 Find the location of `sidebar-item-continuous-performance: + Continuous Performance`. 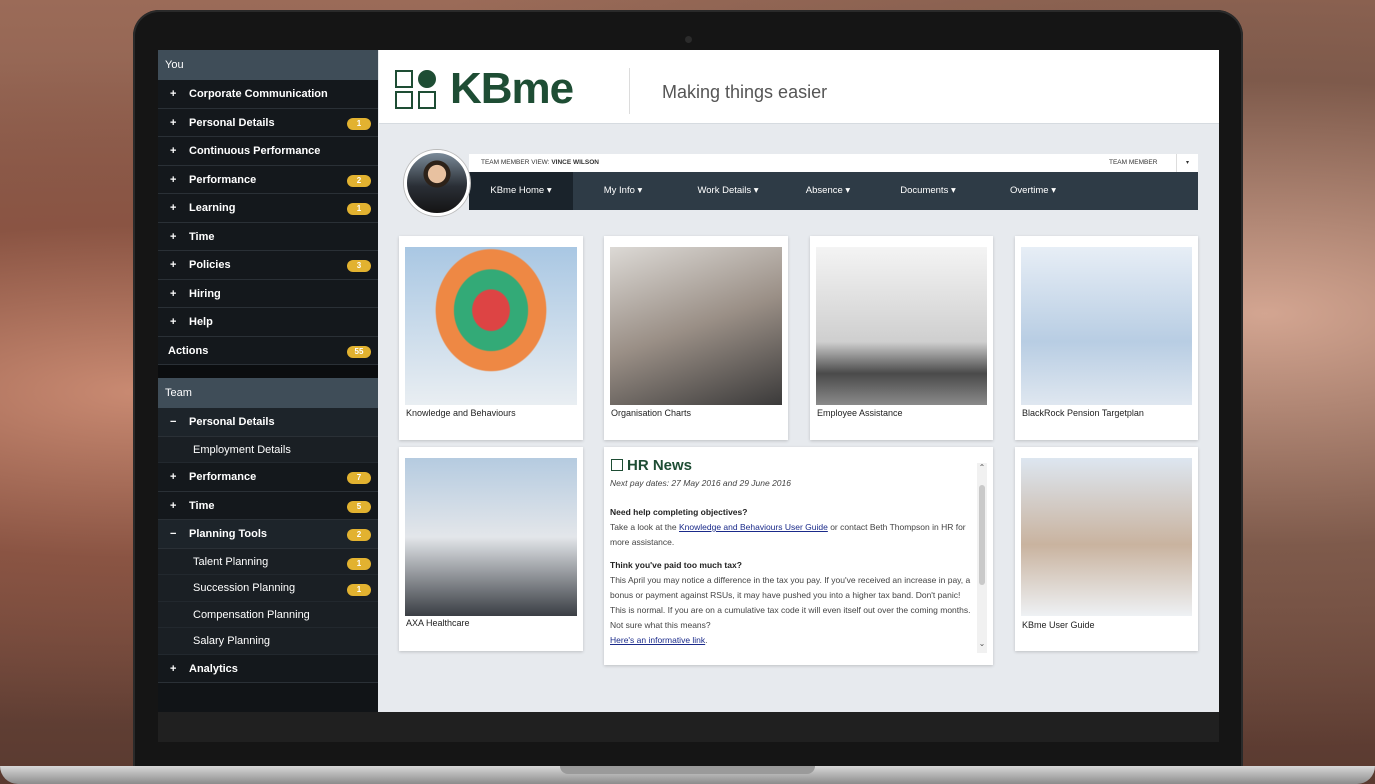

sidebar-item-continuous-performance: + Continuous Performance is located at coordinates (268, 151).